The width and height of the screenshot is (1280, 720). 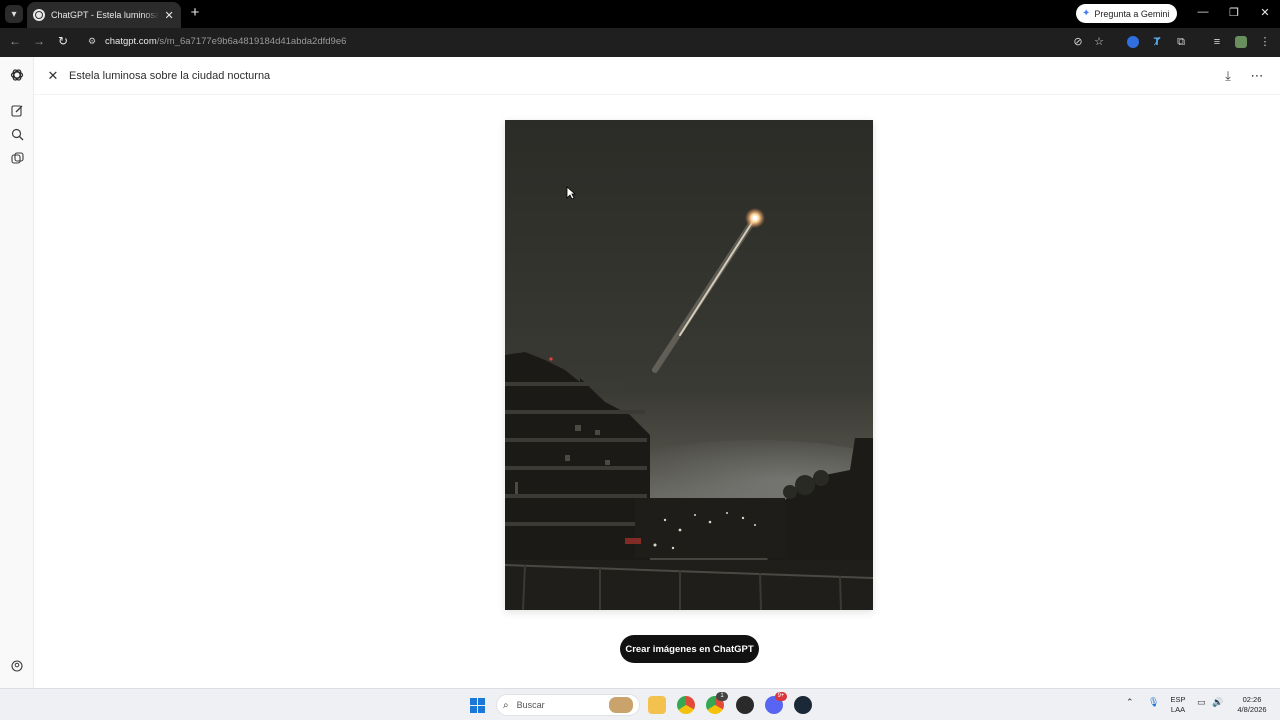 What do you see at coordinates (1078, 42) in the screenshot?
I see `eye-off-icon: ⊘` at bounding box center [1078, 42].